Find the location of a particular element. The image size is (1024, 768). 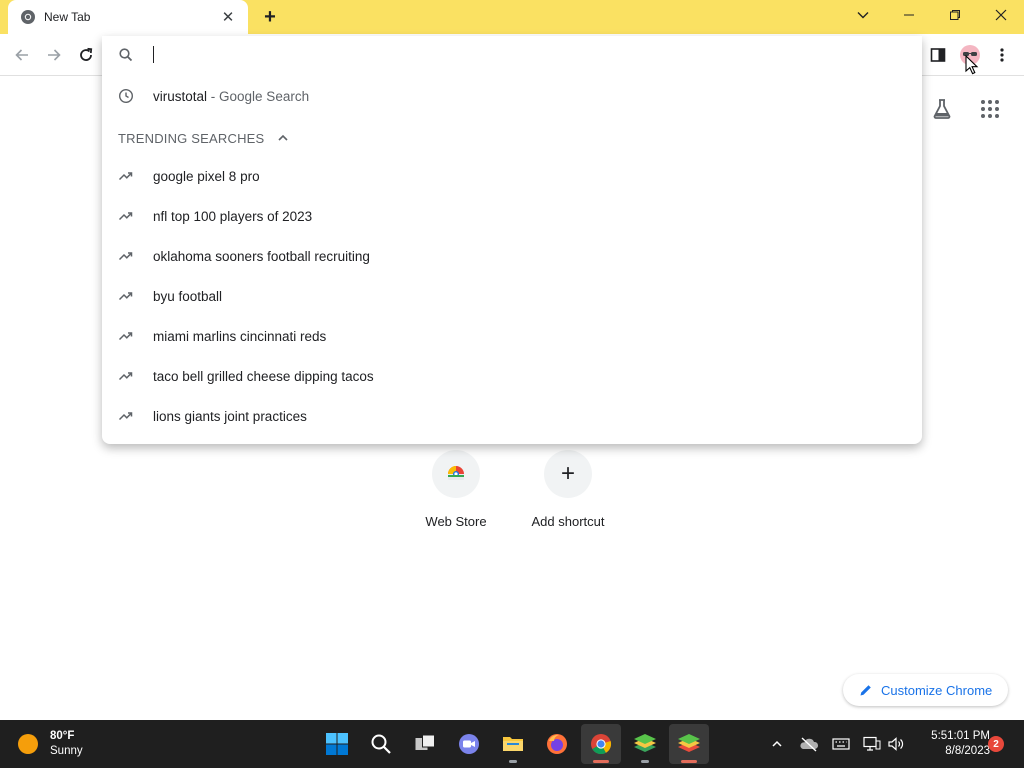

suggestion-suffix: - Google Search is located at coordinates (258, 96).